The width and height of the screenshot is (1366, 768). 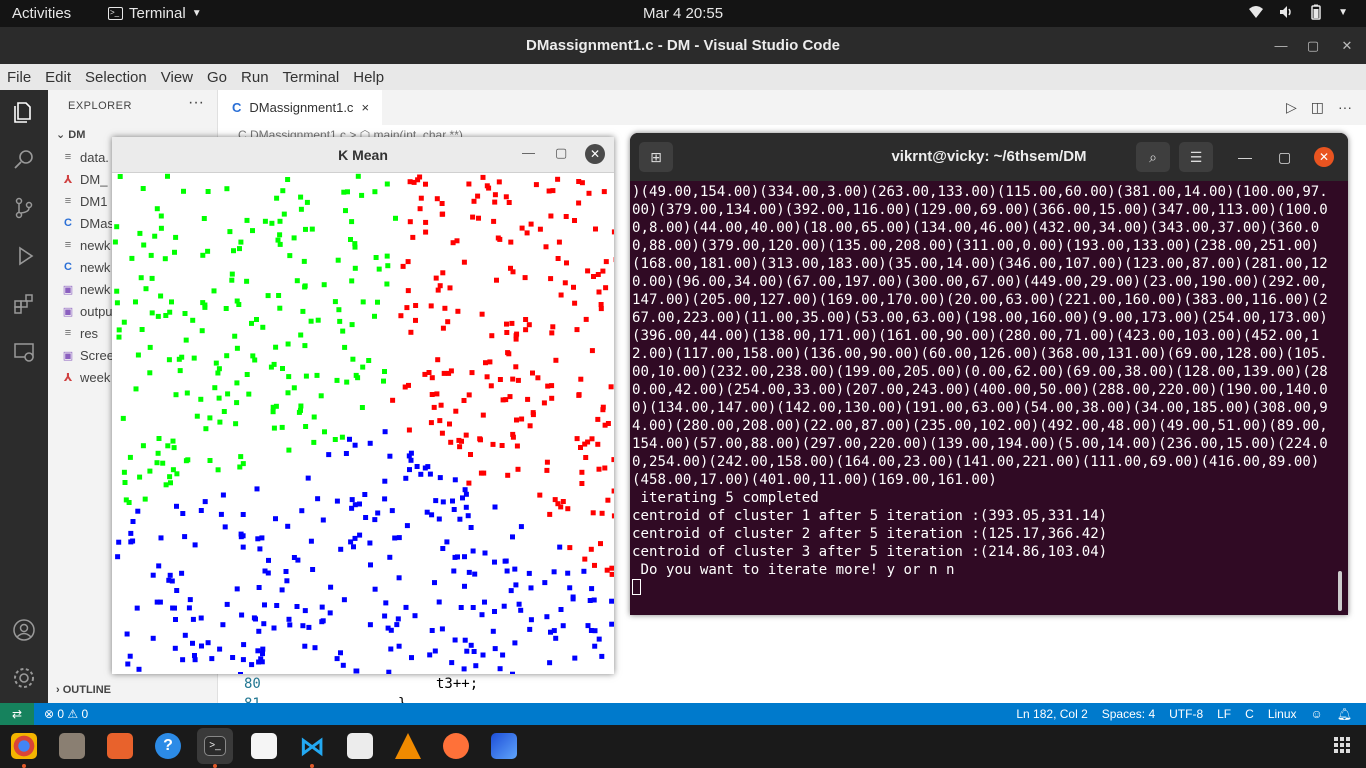 I want to click on menu-file: File, so click(x=19, y=77).